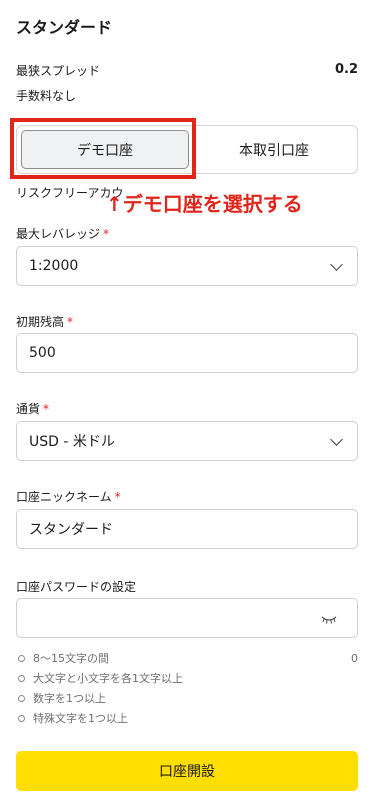 The image size is (375, 804). What do you see at coordinates (187, 618) in the screenshot?
I see `password-input` at bounding box center [187, 618].